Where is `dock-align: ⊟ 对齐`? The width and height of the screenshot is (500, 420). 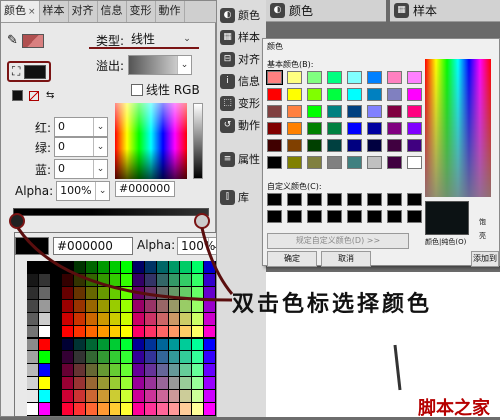
dock-align: ⊟ 对齐 is located at coordinates (242, 59).